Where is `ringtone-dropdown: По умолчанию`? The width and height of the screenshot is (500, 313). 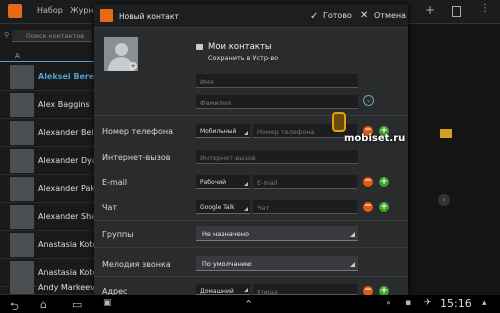 ringtone-dropdown: По умолчанию is located at coordinates (277, 263).